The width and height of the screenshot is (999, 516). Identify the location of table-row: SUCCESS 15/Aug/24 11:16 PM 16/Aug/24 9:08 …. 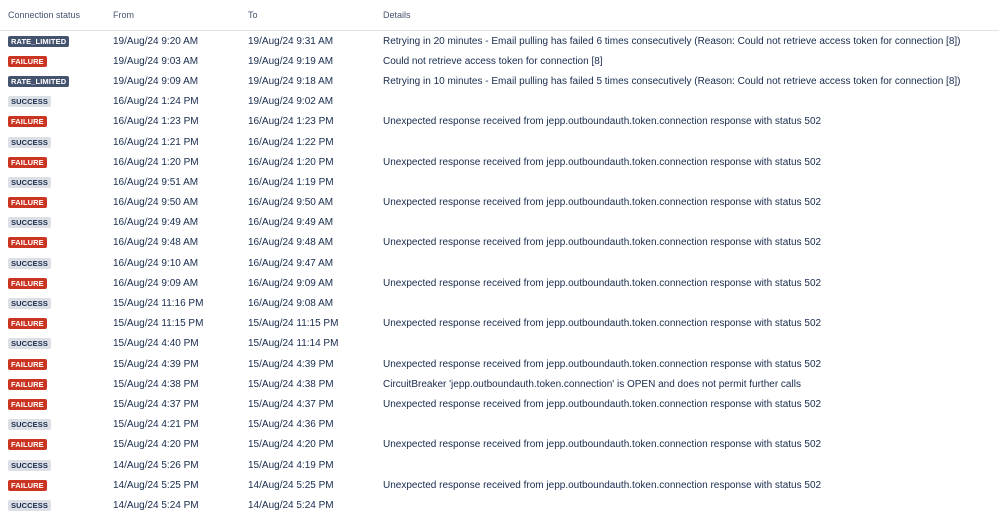
(499, 303).